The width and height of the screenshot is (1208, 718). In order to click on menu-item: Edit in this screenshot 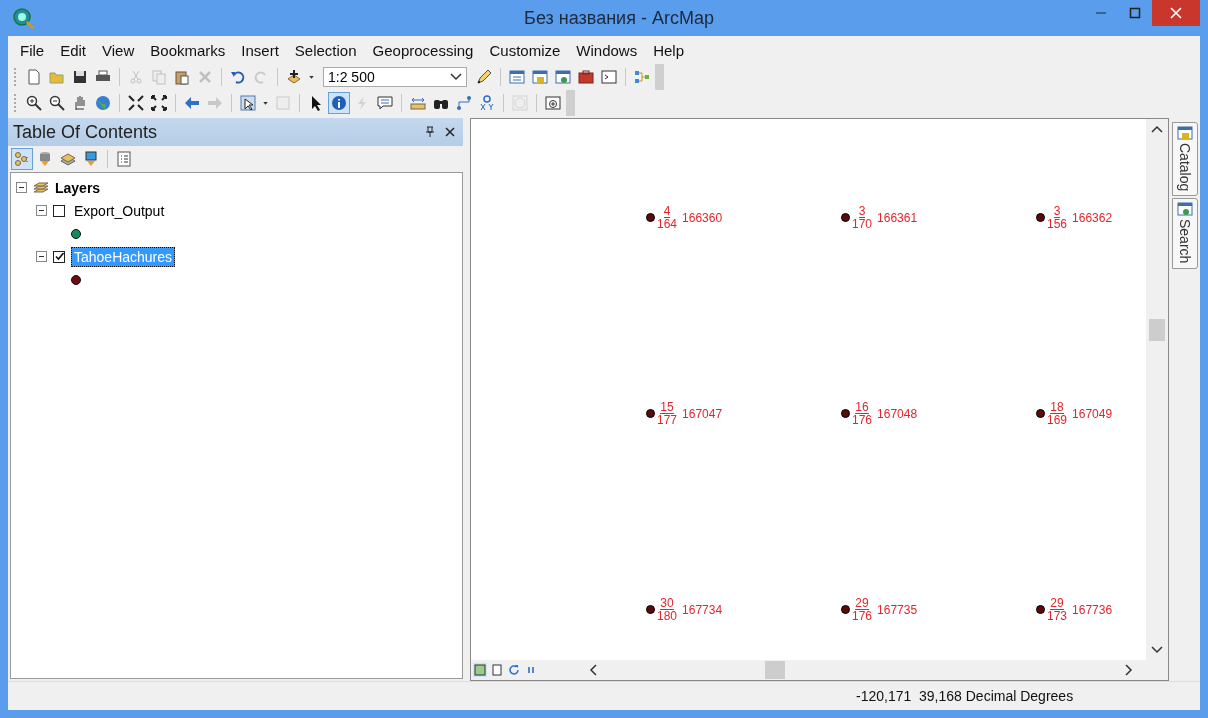, I will do `click(73, 50)`.